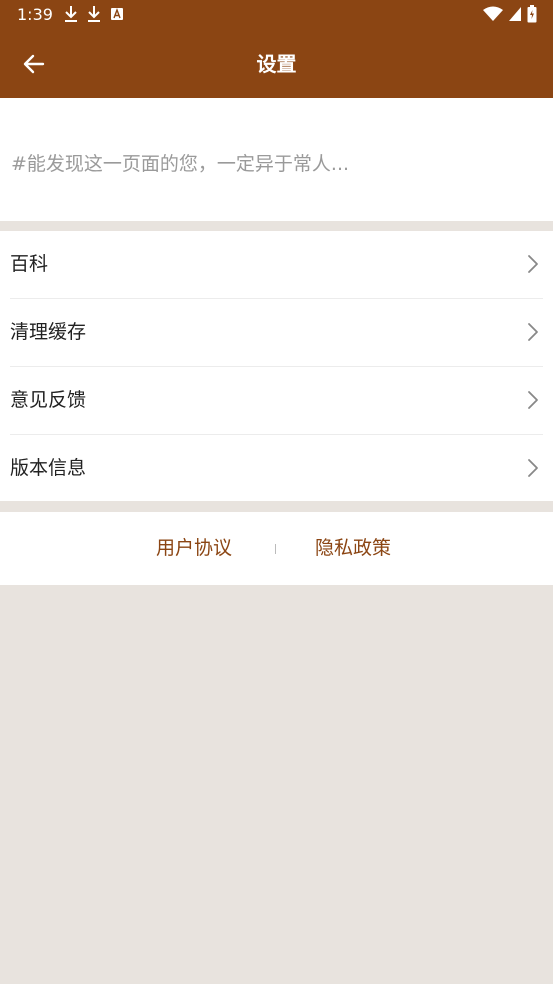 Image resolution: width=553 pixels, height=984 pixels. What do you see at coordinates (276, 15) in the screenshot?
I see `status-bar: 1:39` at bounding box center [276, 15].